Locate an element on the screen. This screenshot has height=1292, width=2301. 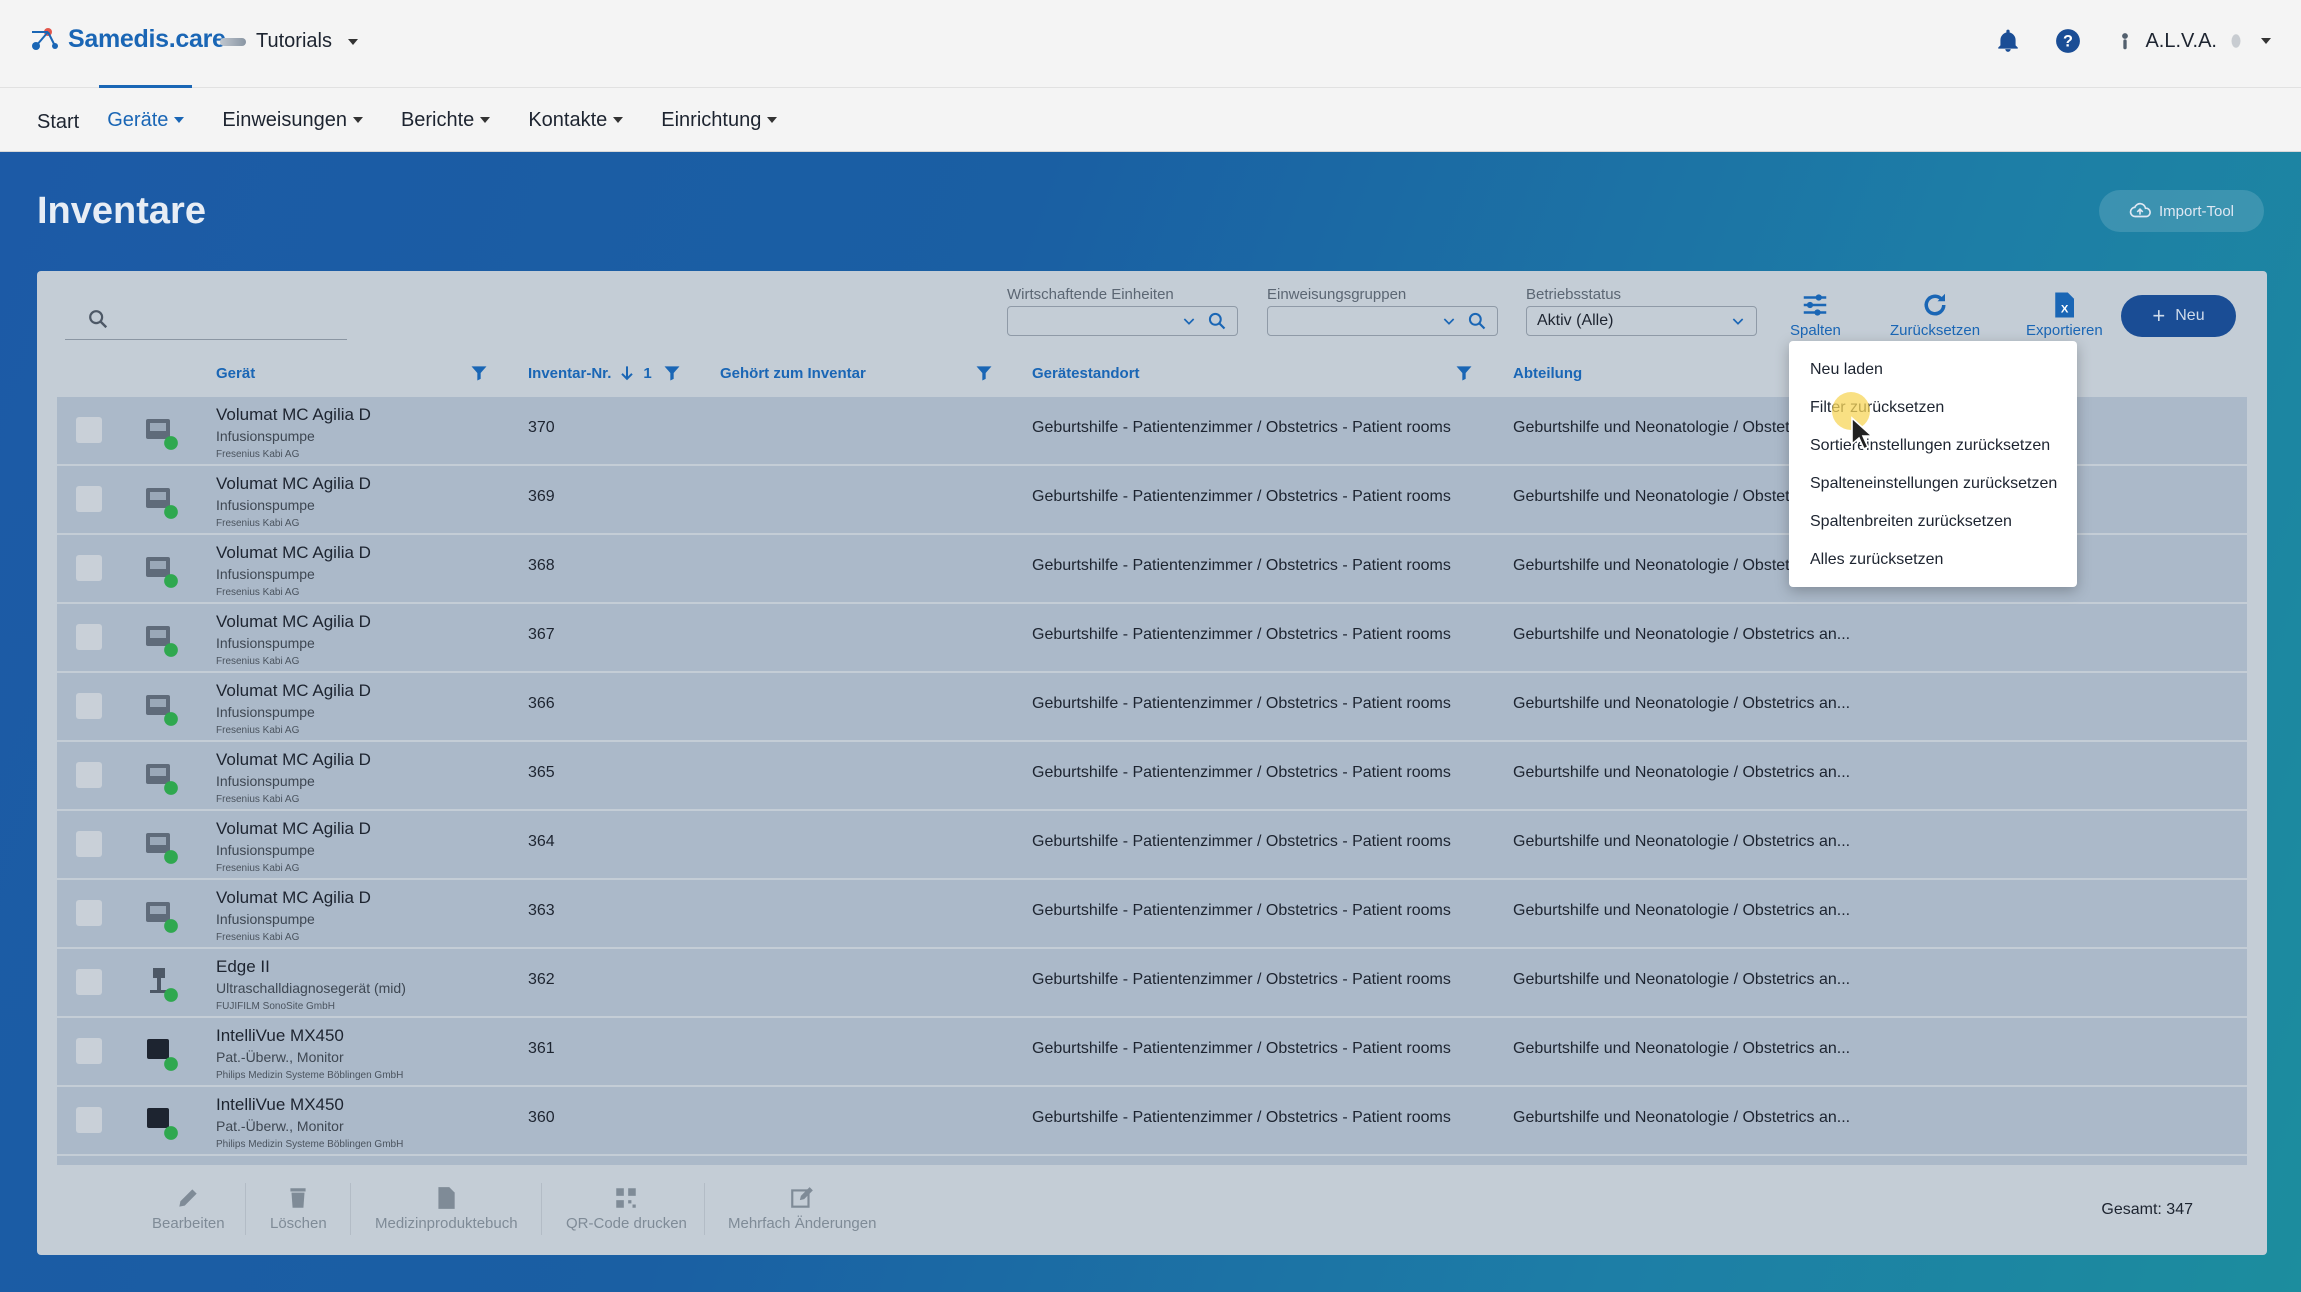
nav-item-label: Kontakte is located at coordinates (568, 119).